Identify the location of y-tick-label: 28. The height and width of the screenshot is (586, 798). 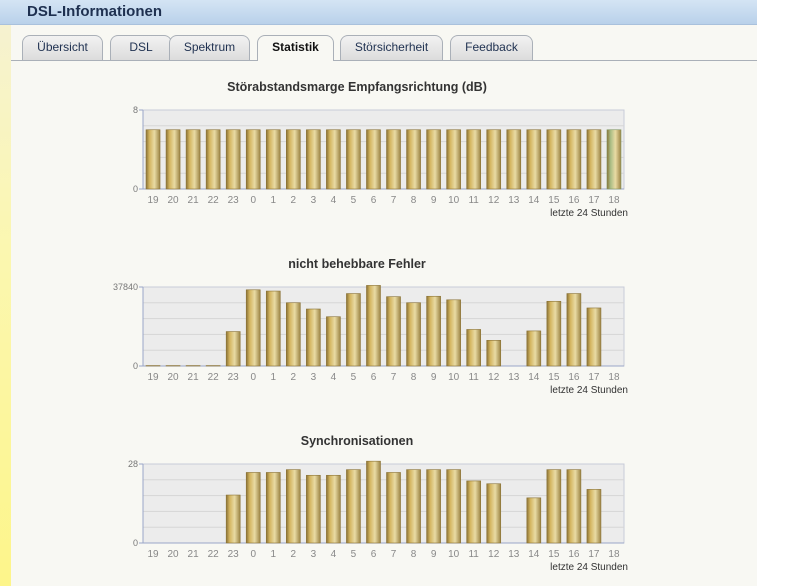
(133, 464).